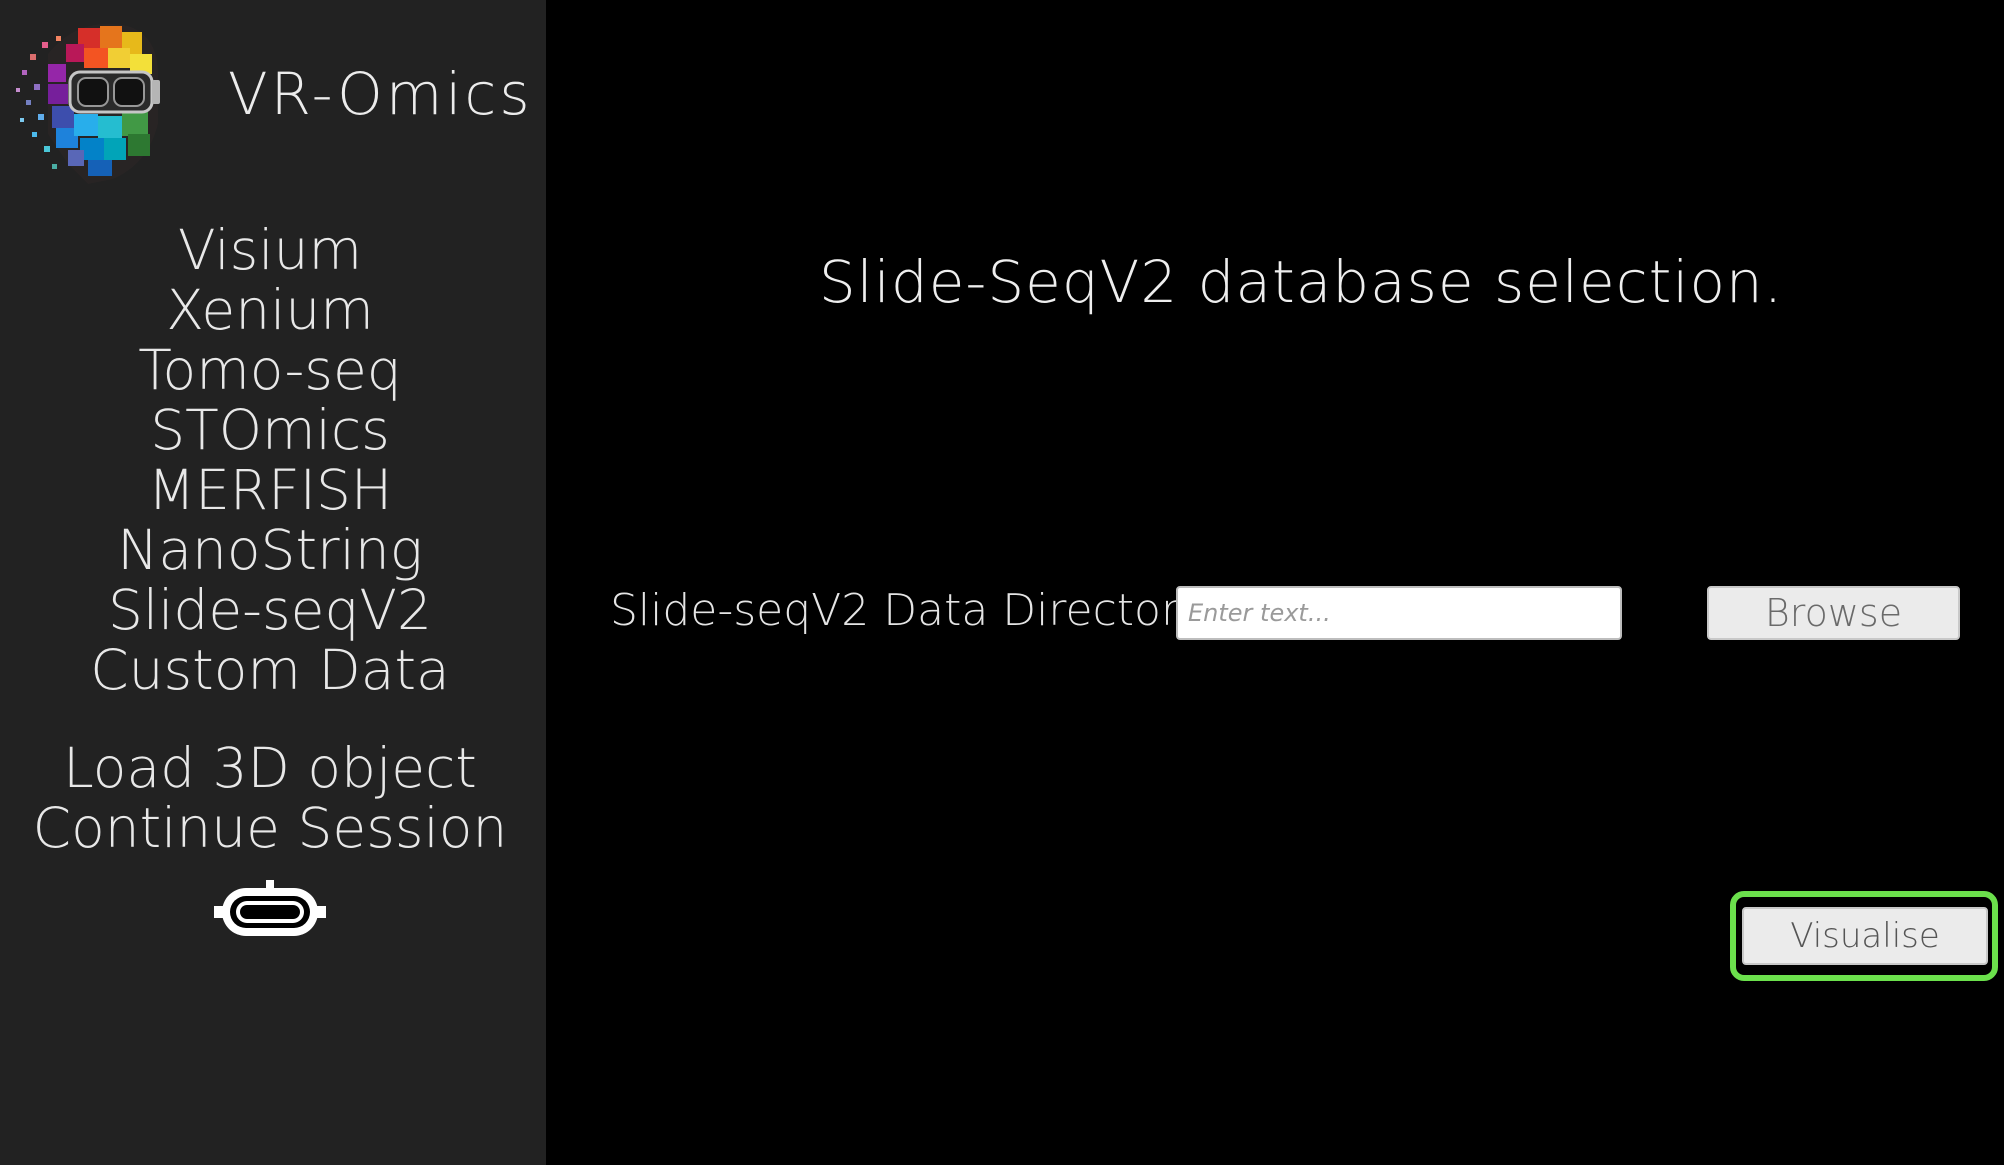 The width and height of the screenshot is (2004, 1165). Describe the element at coordinates (270, 828) in the screenshot. I see `continue-session-button: Continue Session` at that location.